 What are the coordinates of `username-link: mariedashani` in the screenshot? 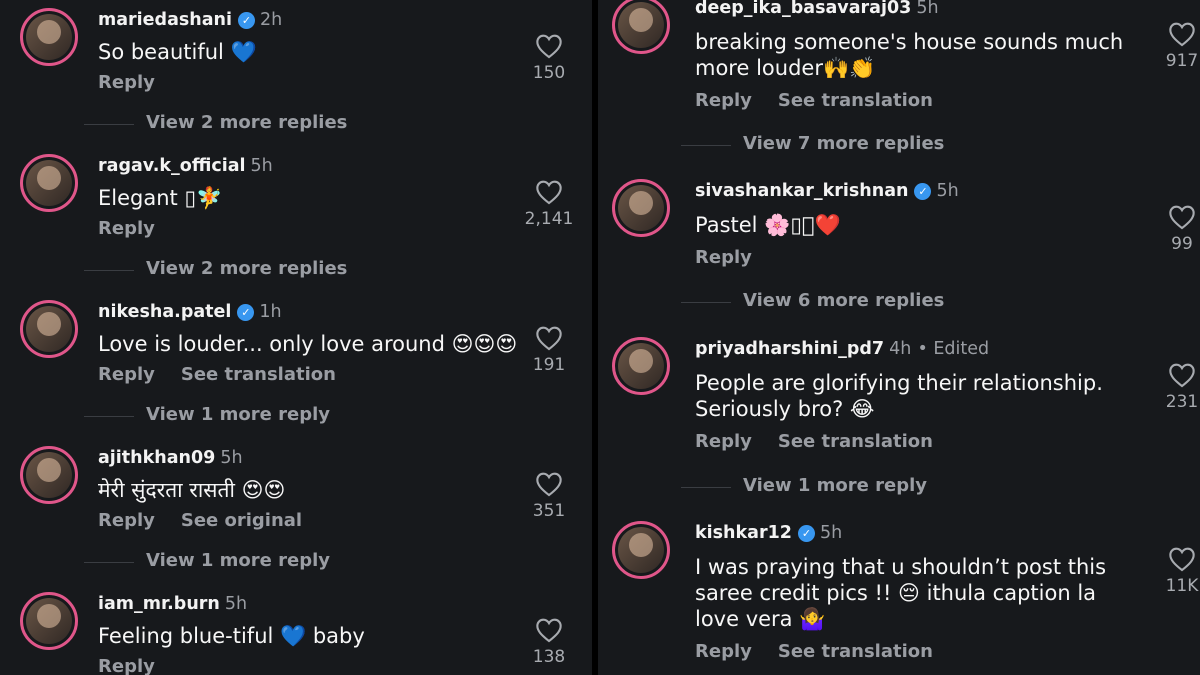 It's located at (165, 20).